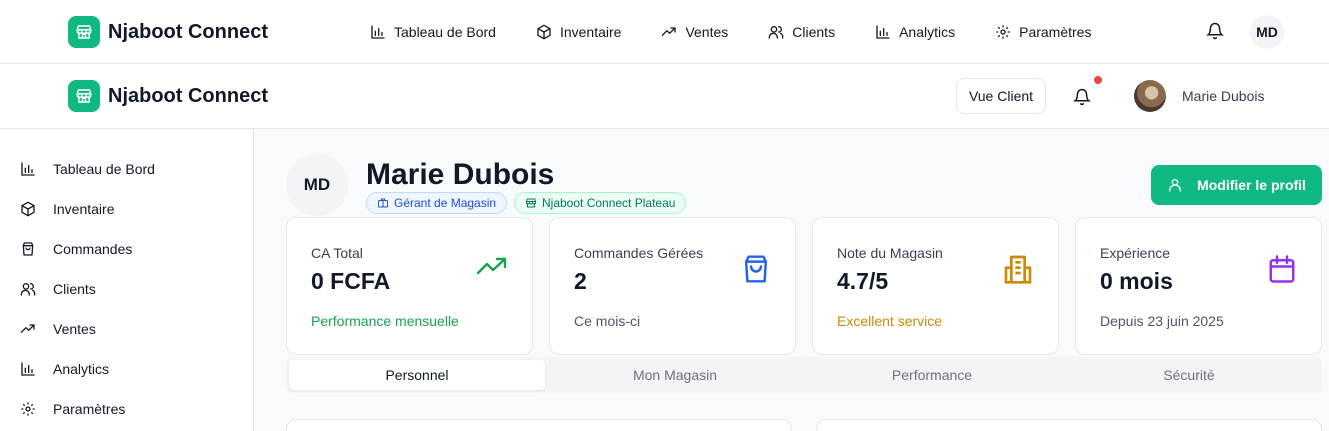 This screenshot has width=1329, height=431. Describe the element at coordinates (1001, 96) in the screenshot. I see `vue-client-button: Vue Client` at that location.